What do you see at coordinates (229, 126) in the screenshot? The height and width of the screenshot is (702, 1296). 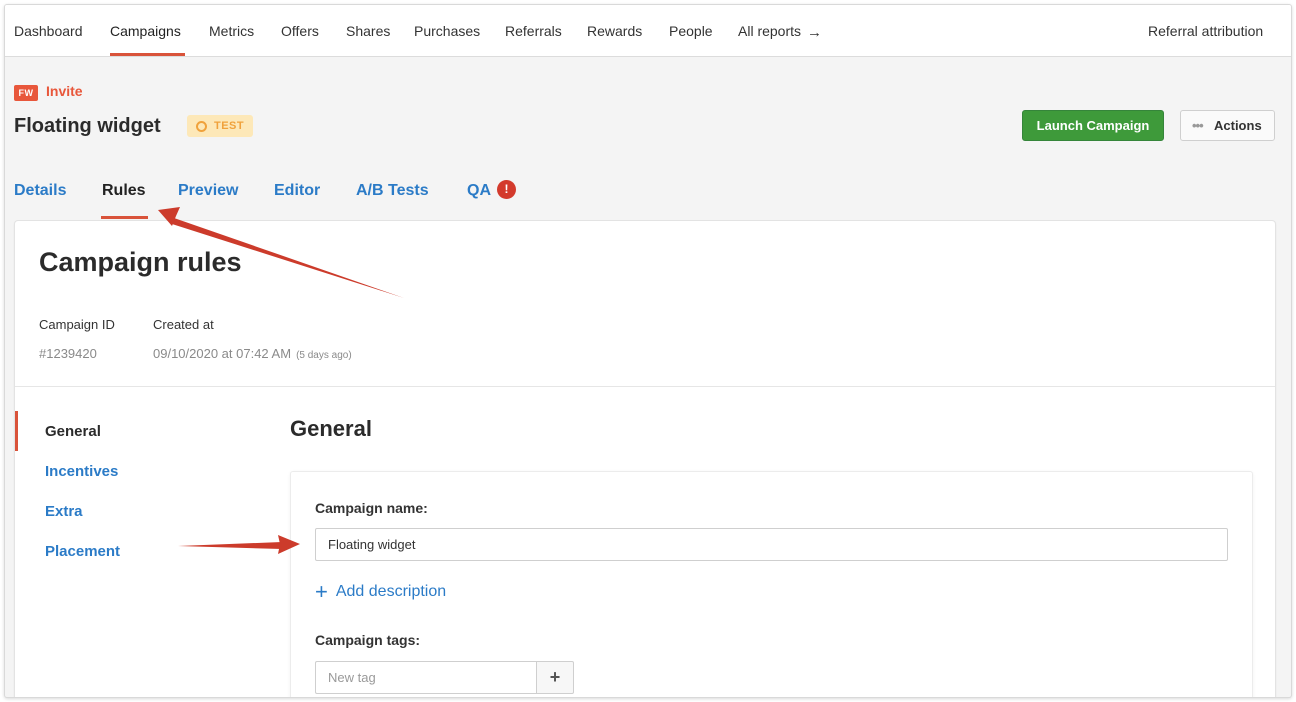 I see `status-badge-label: TEST` at bounding box center [229, 126].